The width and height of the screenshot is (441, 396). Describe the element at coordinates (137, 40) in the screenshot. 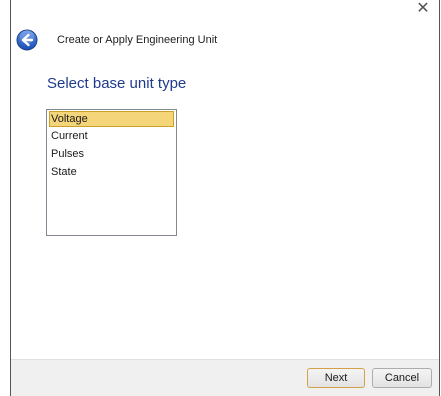

I see `wizard-title: Create or Apply Engineering Unit` at that location.